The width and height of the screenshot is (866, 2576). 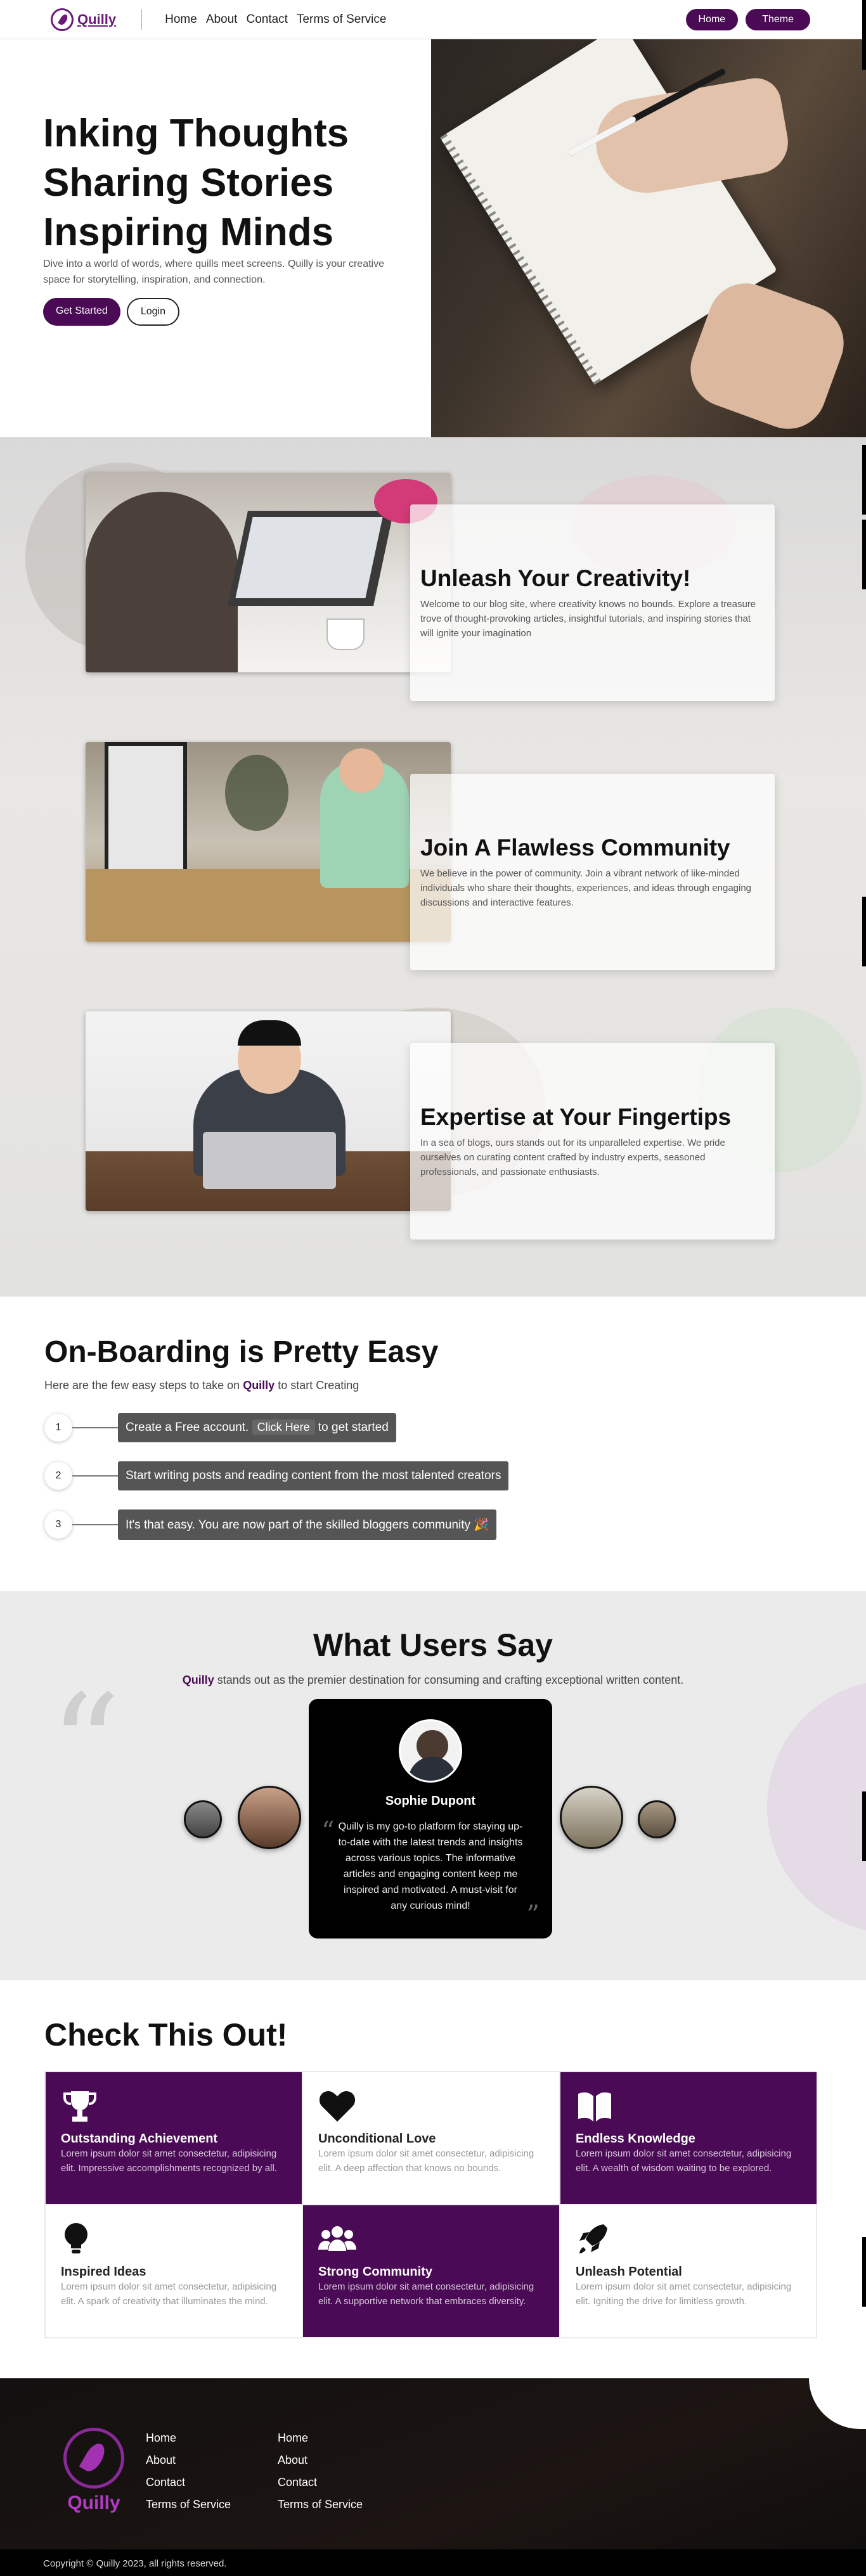 I want to click on monitor-graphic, so click(x=146, y=811).